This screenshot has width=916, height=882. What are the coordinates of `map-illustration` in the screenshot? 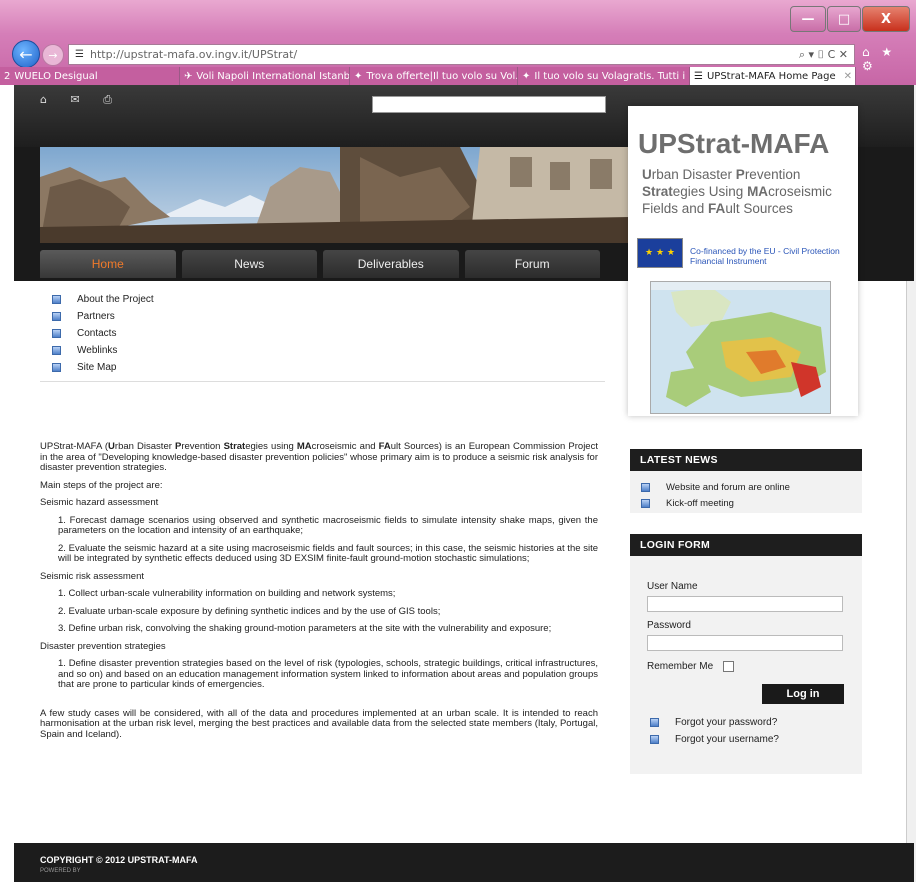 It's located at (740, 347).